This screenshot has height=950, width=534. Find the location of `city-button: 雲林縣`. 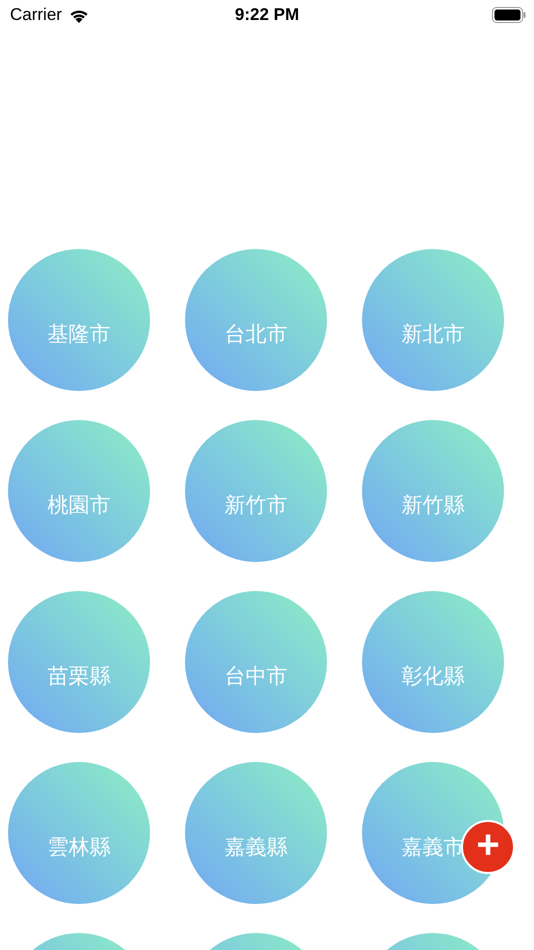

city-button: 雲林縣 is located at coordinates (79, 833).